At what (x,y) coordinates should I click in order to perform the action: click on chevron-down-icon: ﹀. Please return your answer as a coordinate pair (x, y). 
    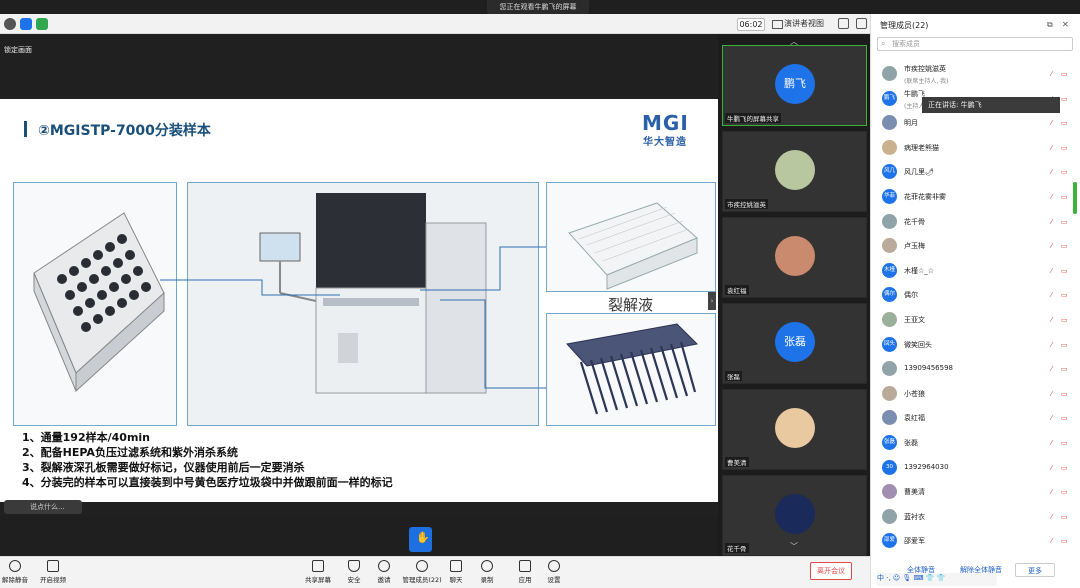
    Looking at the image, I should click on (794, 546).